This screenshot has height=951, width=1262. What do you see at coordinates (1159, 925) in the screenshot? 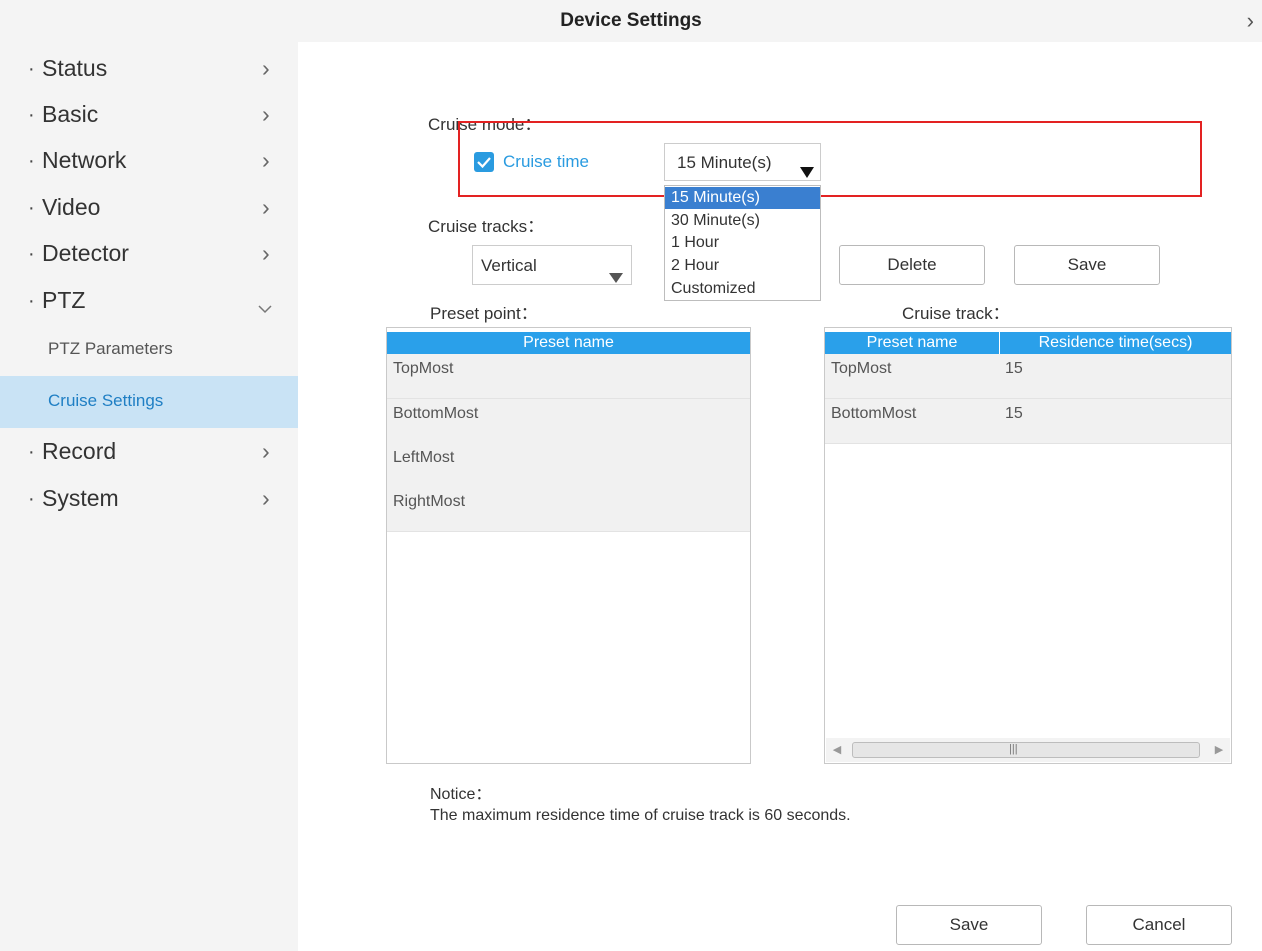
I see `cancel-button: Cancel` at bounding box center [1159, 925].